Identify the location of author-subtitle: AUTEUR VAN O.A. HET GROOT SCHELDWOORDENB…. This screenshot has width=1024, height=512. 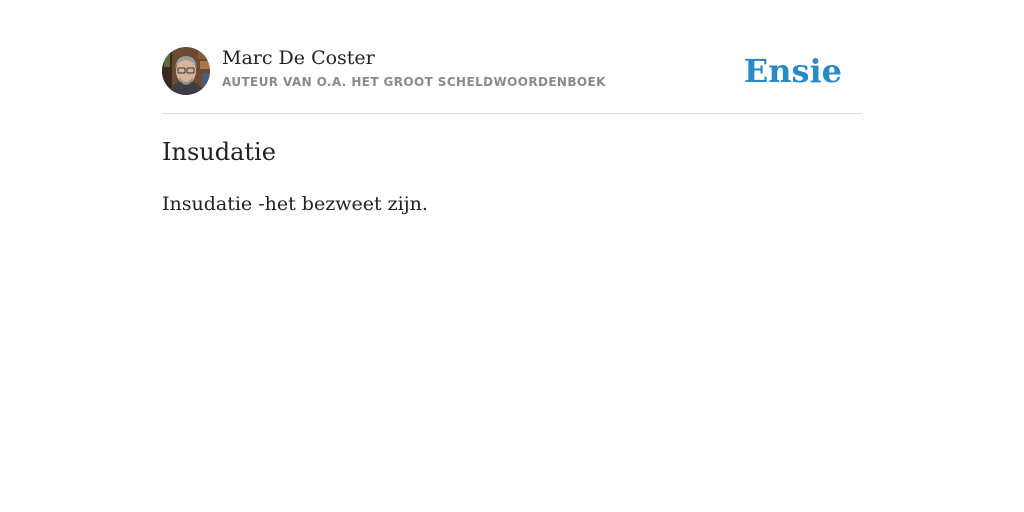
(414, 82).